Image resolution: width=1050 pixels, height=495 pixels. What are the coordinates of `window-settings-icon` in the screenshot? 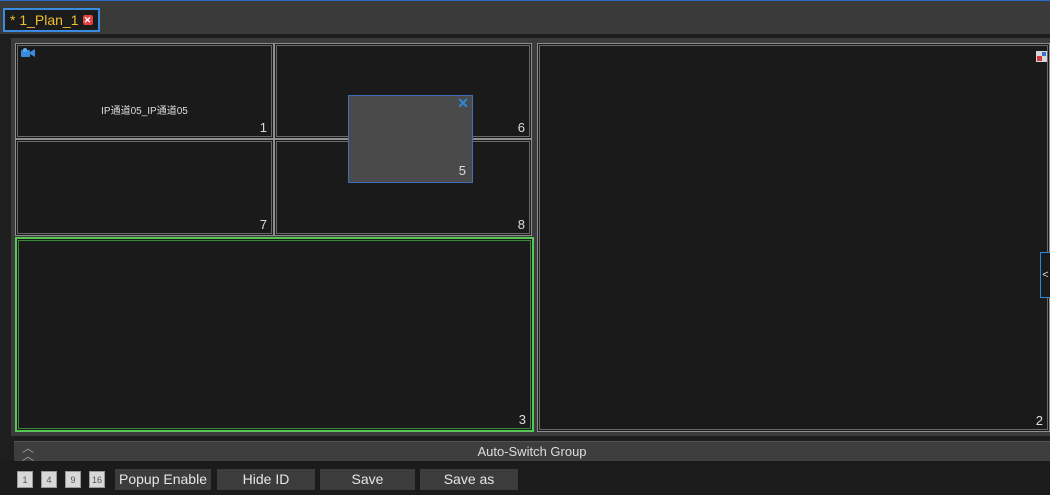 It's located at (1041, 56).